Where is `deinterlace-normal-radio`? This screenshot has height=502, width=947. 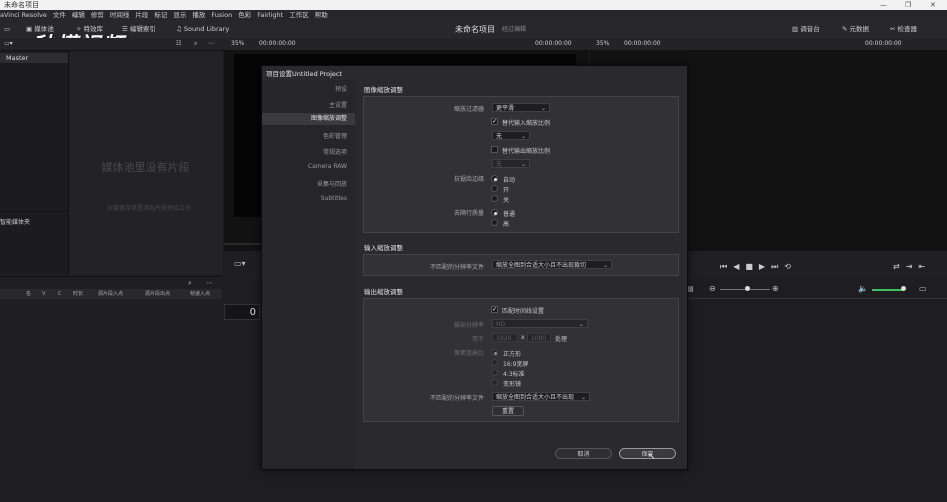
deinterlace-normal-radio is located at coordinates (494, 212).